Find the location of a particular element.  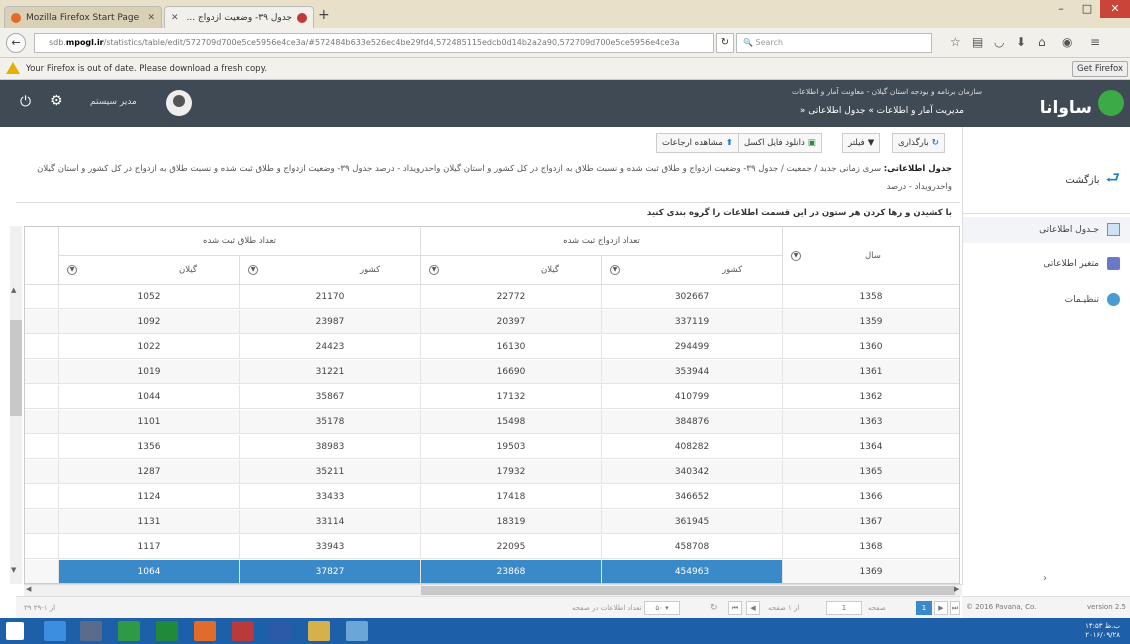

table-cell-d-country: 31221 is located at coordinates (330, 372).